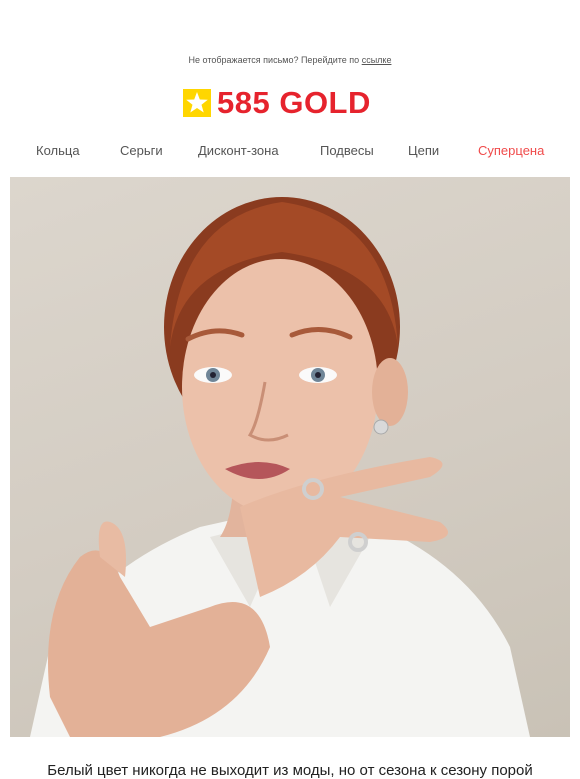 Image resolution: width=580 pixels, height=779 pixels. Describe the element at coordinates (347, 150) in the screenshot. I see `nav-item-pendants: Подвесы` at that location.